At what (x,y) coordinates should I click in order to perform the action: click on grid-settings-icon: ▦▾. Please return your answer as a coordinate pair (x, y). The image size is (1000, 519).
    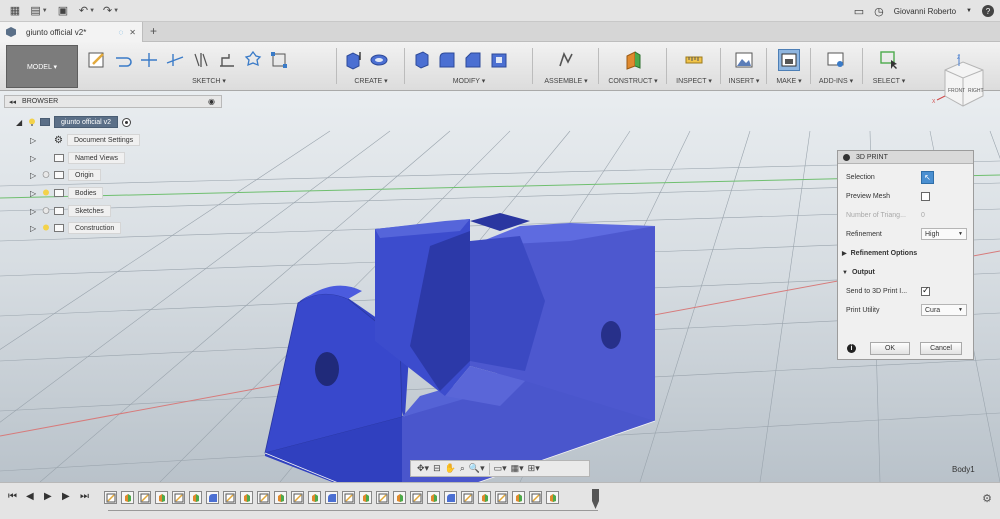
    Looking at the image, I should click on (517, 468).